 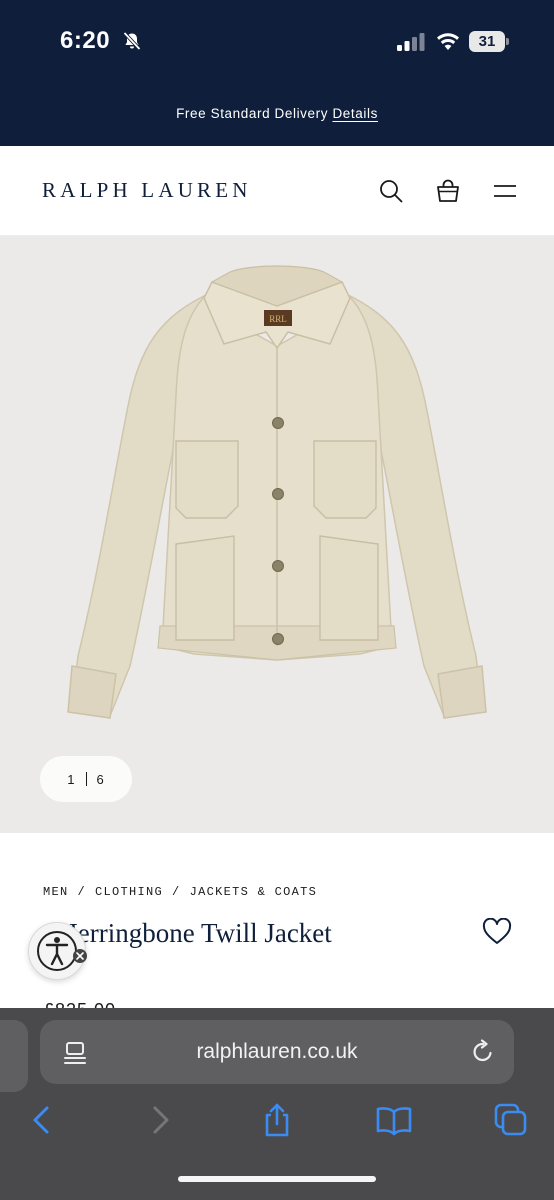 I want to click on battery-level: 31, so click(x=487, y=41).